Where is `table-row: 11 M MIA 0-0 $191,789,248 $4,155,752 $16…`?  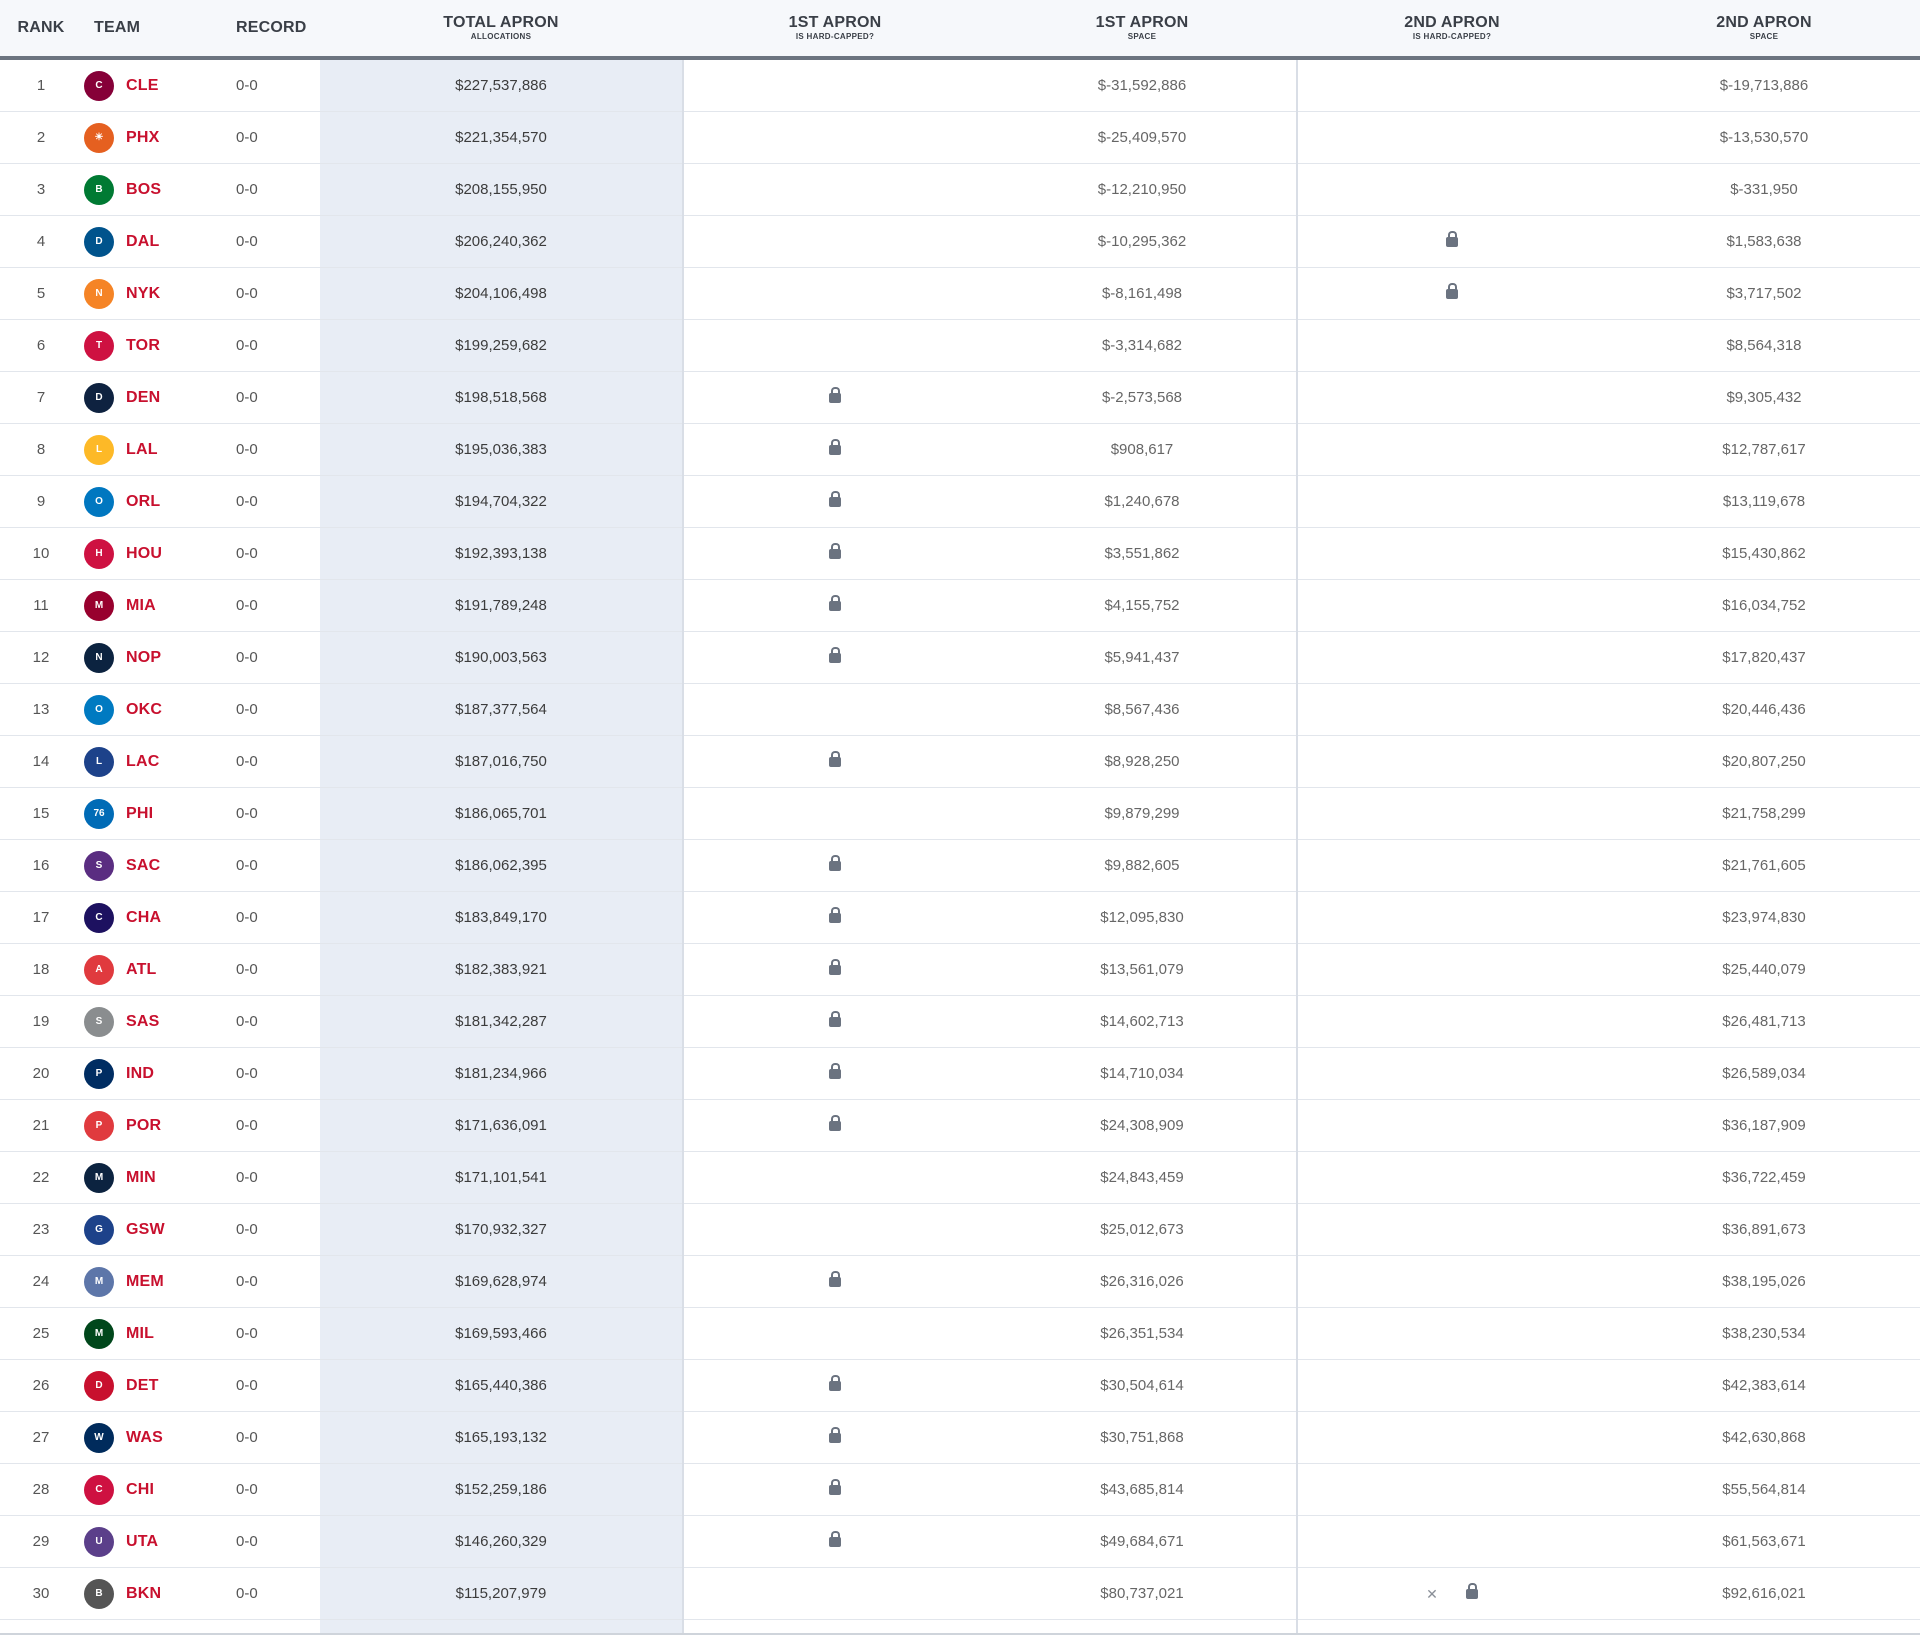
table-row: 11 M MIA 0-0 $191,789,248 $4,155,752 $16… is located at coordinates (960, 605).